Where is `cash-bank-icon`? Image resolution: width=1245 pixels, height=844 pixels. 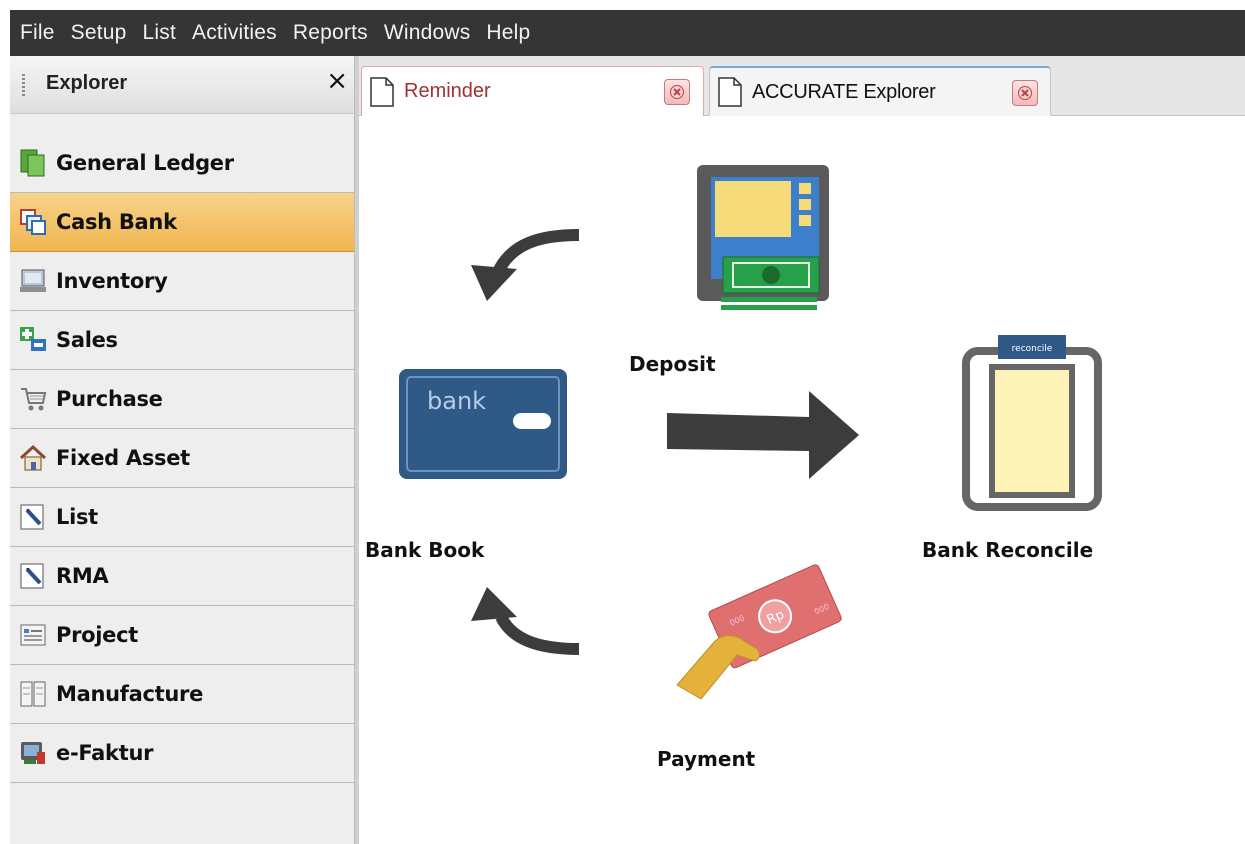
cash-bank-icon is located at coordinates (33, 222).